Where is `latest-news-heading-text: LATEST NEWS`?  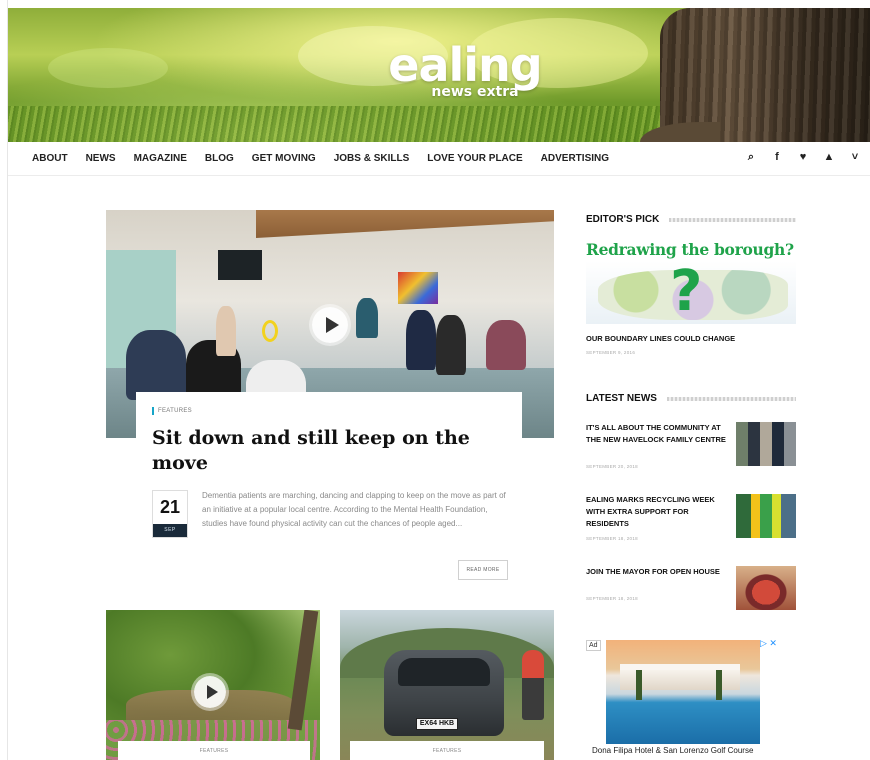 latest-news-heading-text: LATEST NEWS is located at coordinates (621, 398).